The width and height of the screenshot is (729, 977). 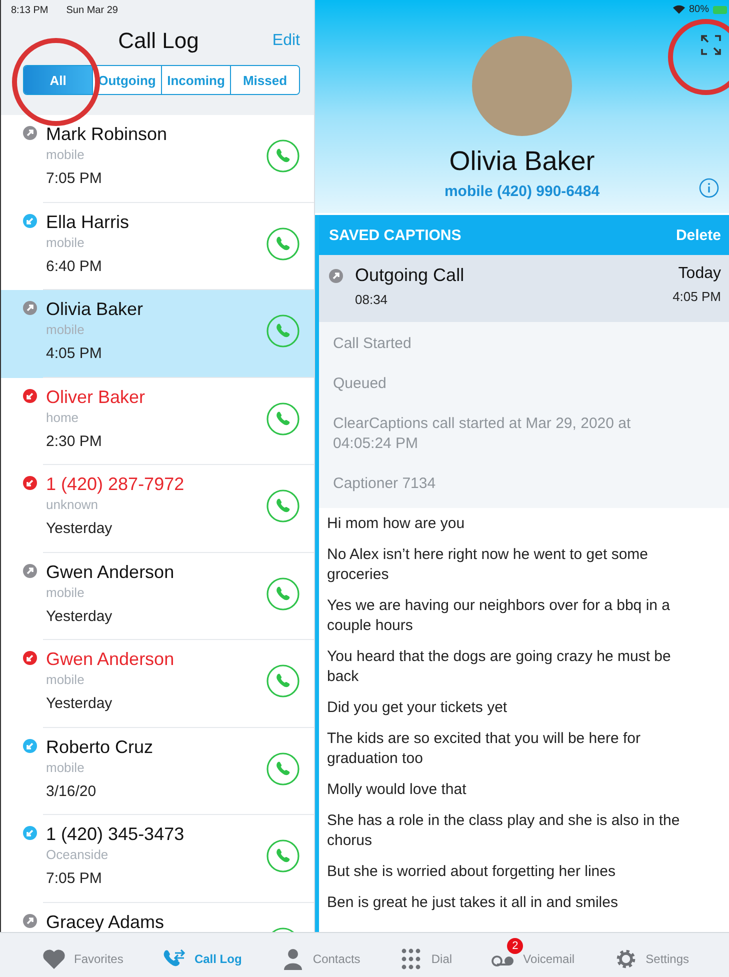 I want to click on caller-name: Oliver Baker, so click(x=96, y=397).